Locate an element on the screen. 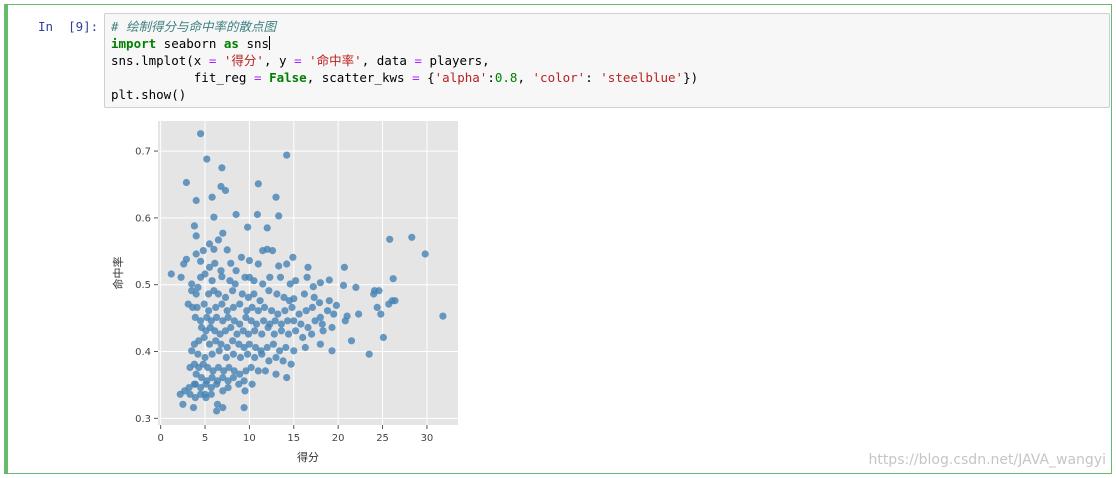 The width and height of the screenshot is (1116, 478). code-token: = is located at coordinates (258, 77).